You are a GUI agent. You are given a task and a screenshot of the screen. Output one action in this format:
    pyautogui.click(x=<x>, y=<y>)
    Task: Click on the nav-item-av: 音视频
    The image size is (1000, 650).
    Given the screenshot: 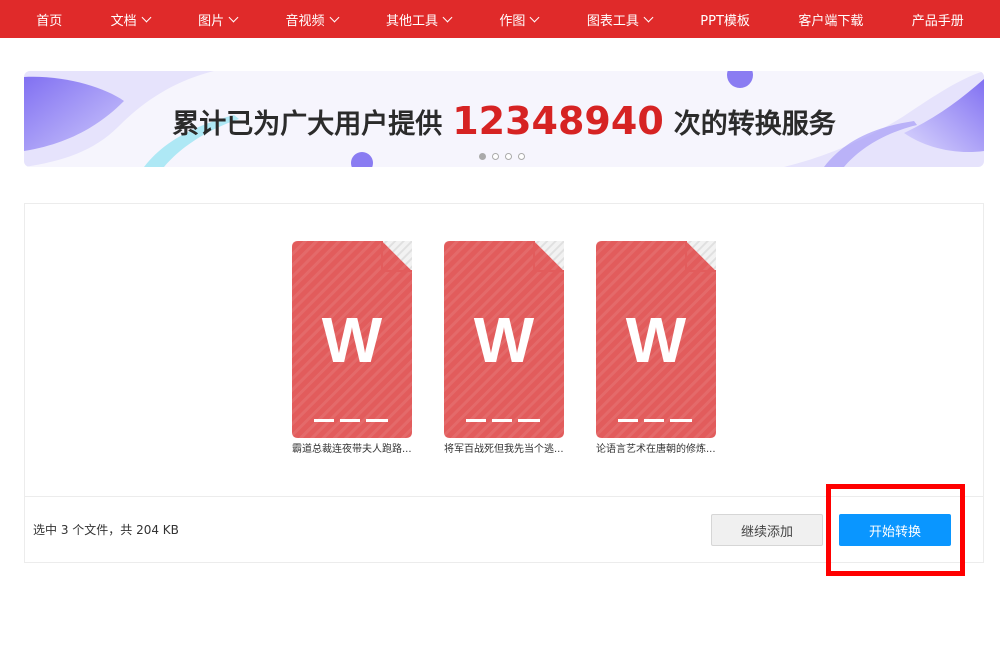 What is the action you would take?
    pyautogui.click(x=312, y=19)
    